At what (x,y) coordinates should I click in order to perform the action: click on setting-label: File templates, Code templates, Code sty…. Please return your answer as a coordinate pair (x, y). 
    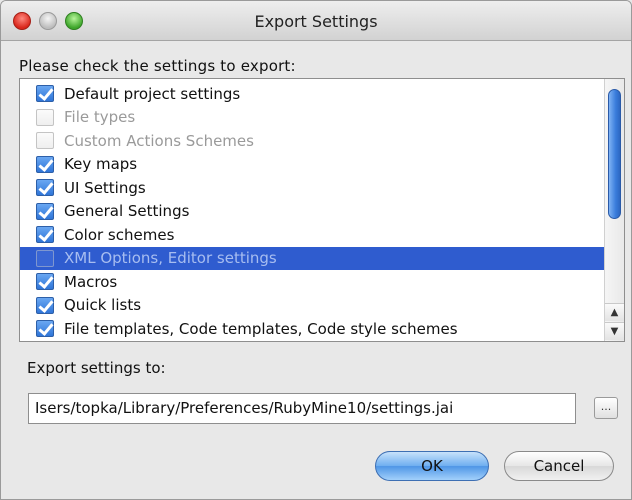
    Looking at the image, I should click on (261, 328).